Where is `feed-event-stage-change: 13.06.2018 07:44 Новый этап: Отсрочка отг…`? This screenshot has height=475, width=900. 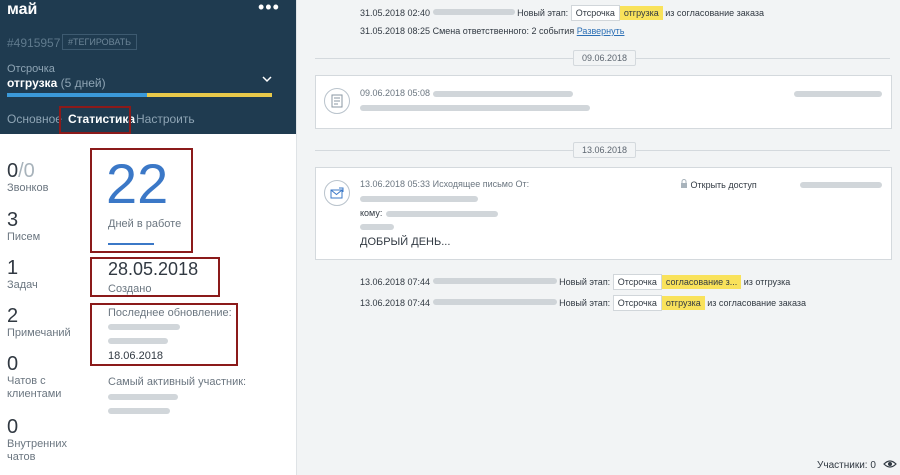
feed-event-stage-change: 13.06.2018 07:44 Новый этап: Отсрочка отг… is located at coordinates (583, 303).